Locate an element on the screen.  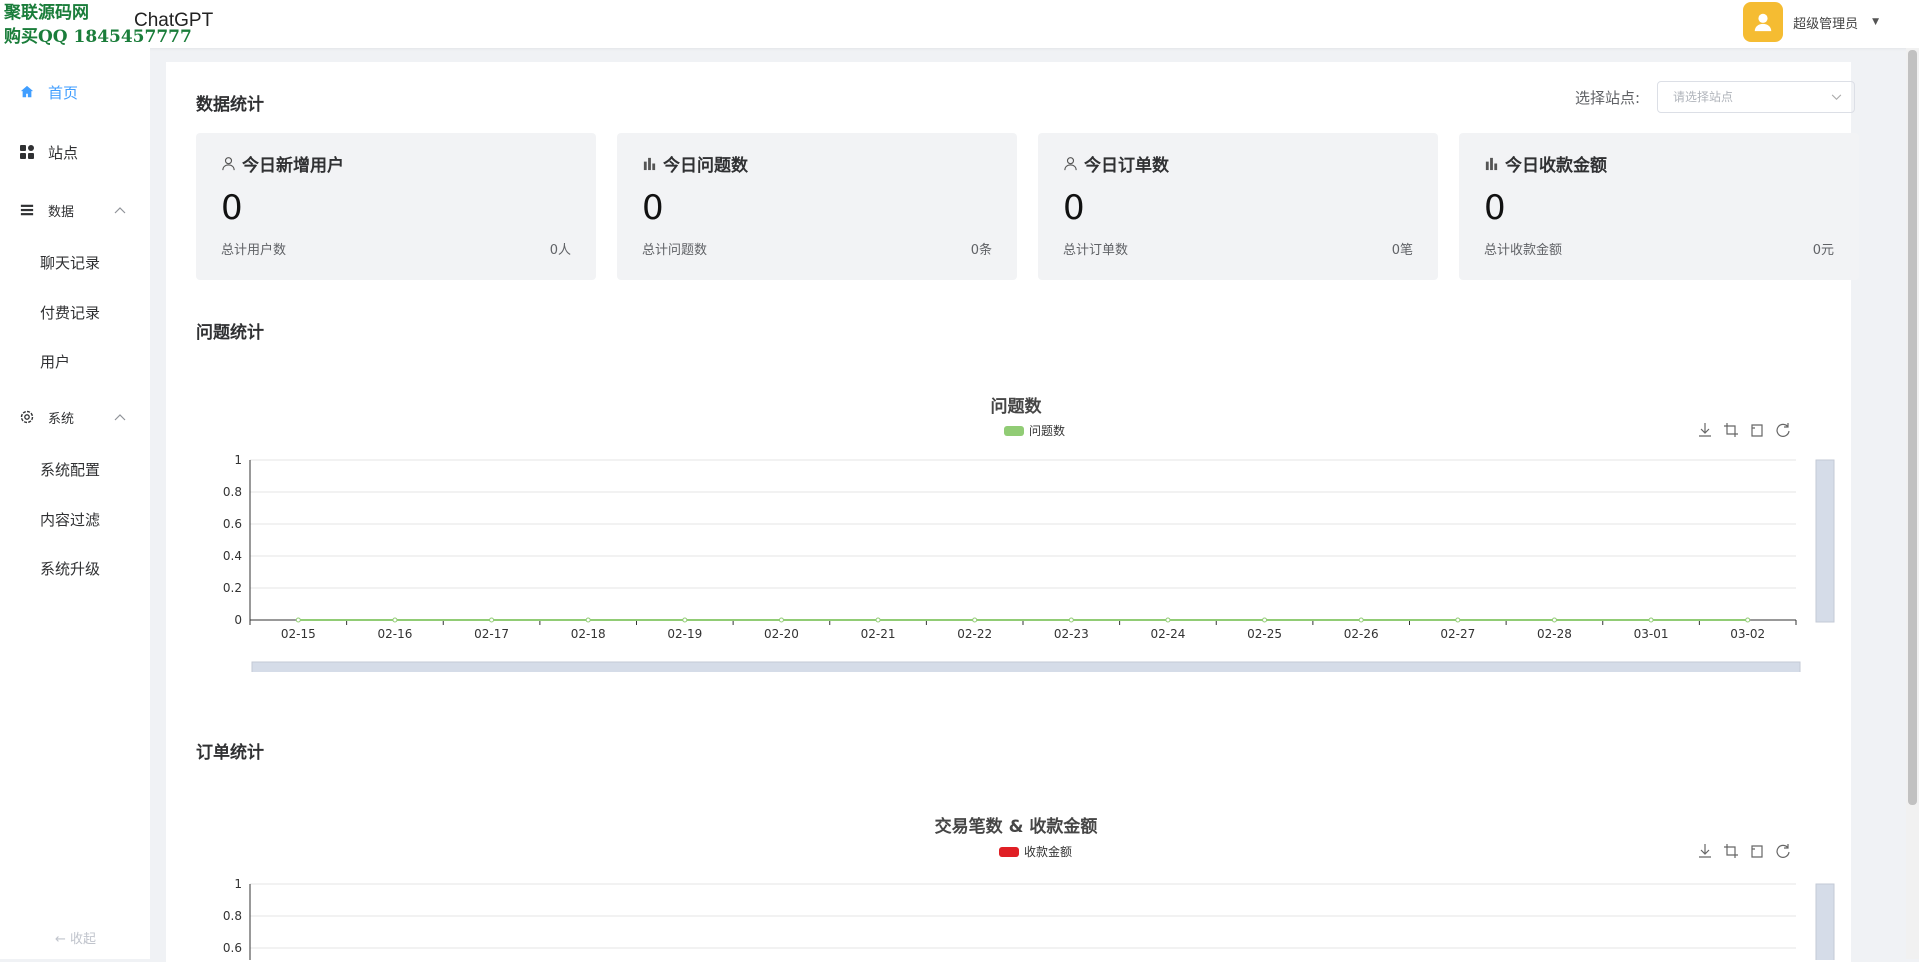
stat-card-questions: 今日问题数 0 总计问题数 0条 is located at coordinates (817, 206).